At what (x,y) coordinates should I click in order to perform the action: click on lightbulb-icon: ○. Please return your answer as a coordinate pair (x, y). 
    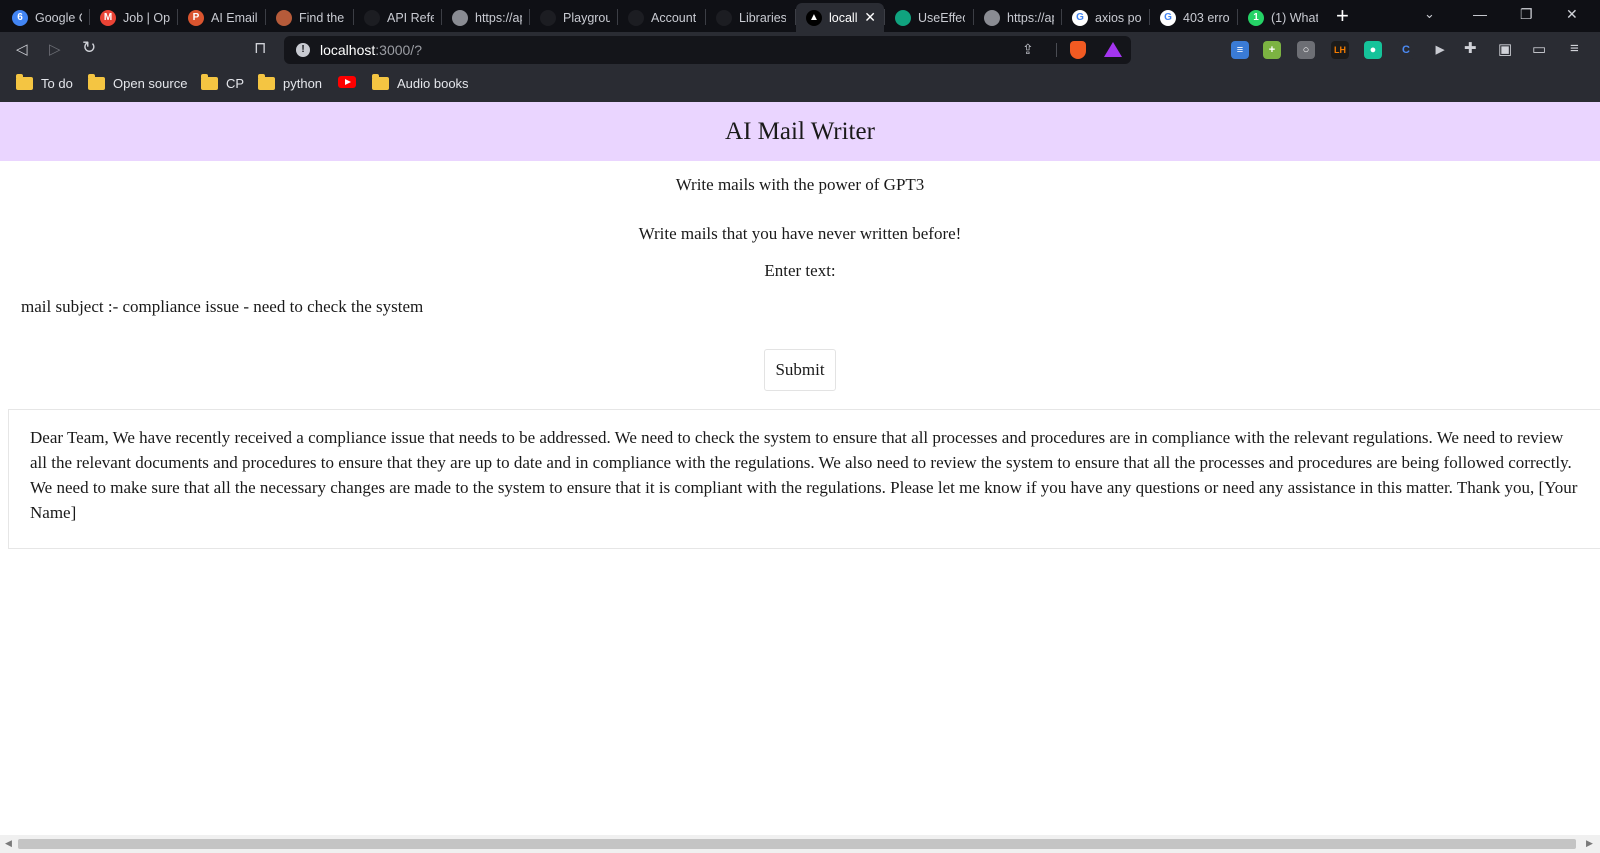
    Looking at the image, I should click on (1306, 50).